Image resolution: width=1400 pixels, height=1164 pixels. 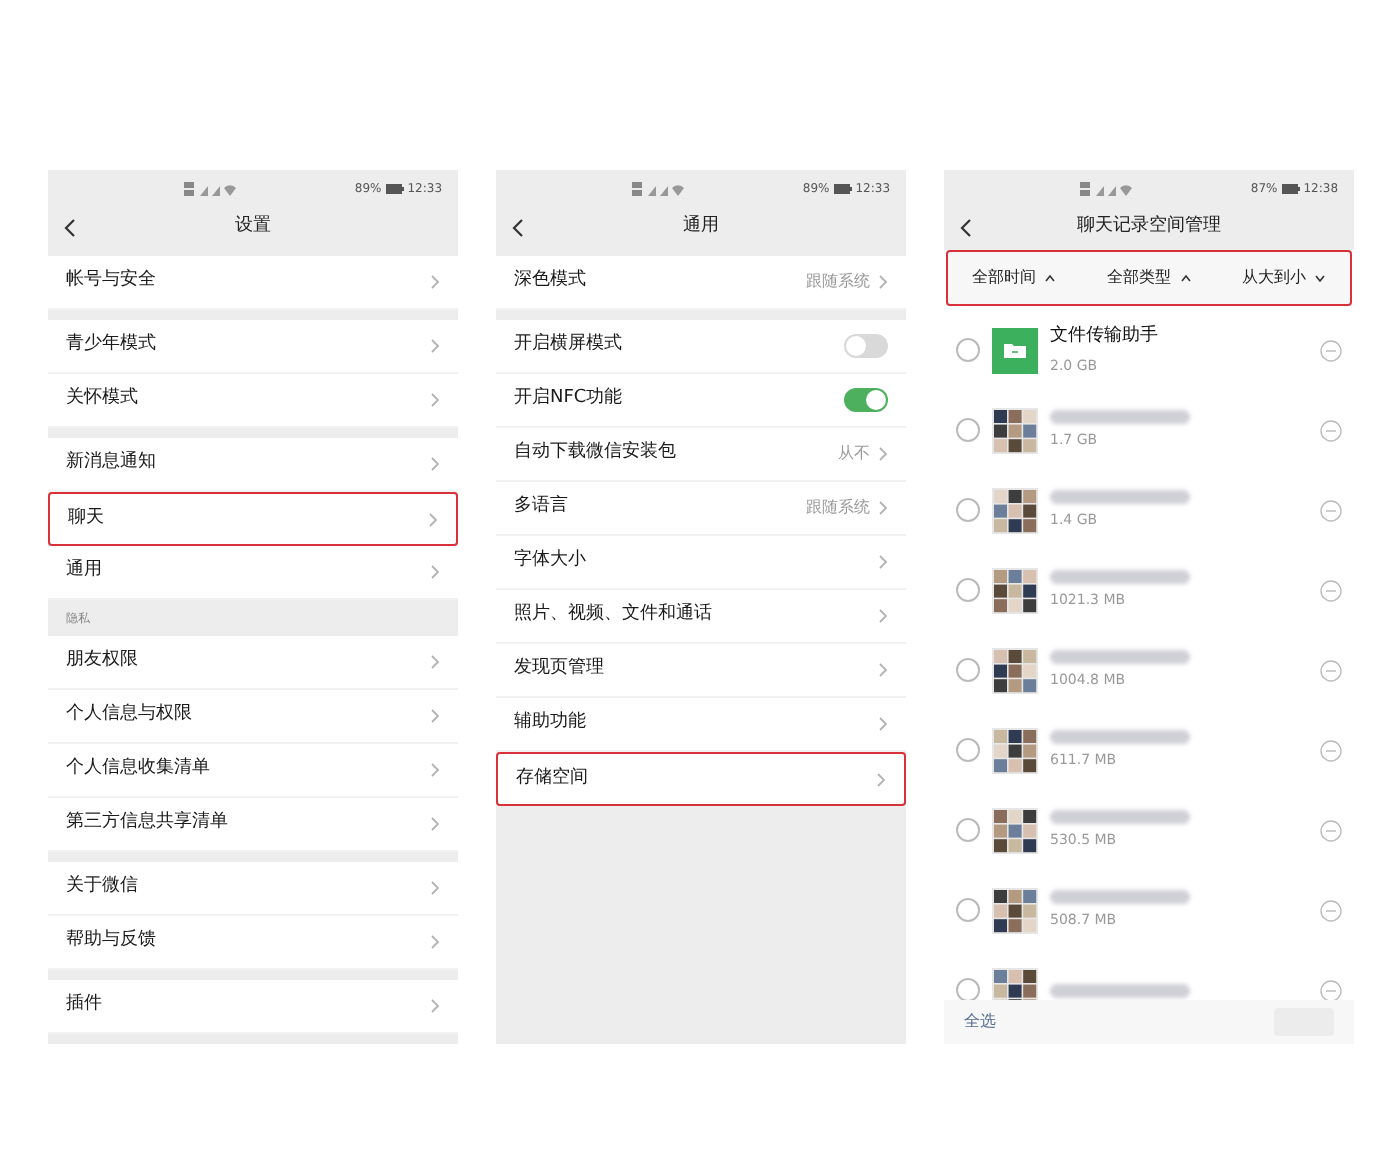 What do you see at coordinates (1149, 227) in the screenshot?
I see `page-title: 聊天记录空间管理` at bounding box center [1149, 227].